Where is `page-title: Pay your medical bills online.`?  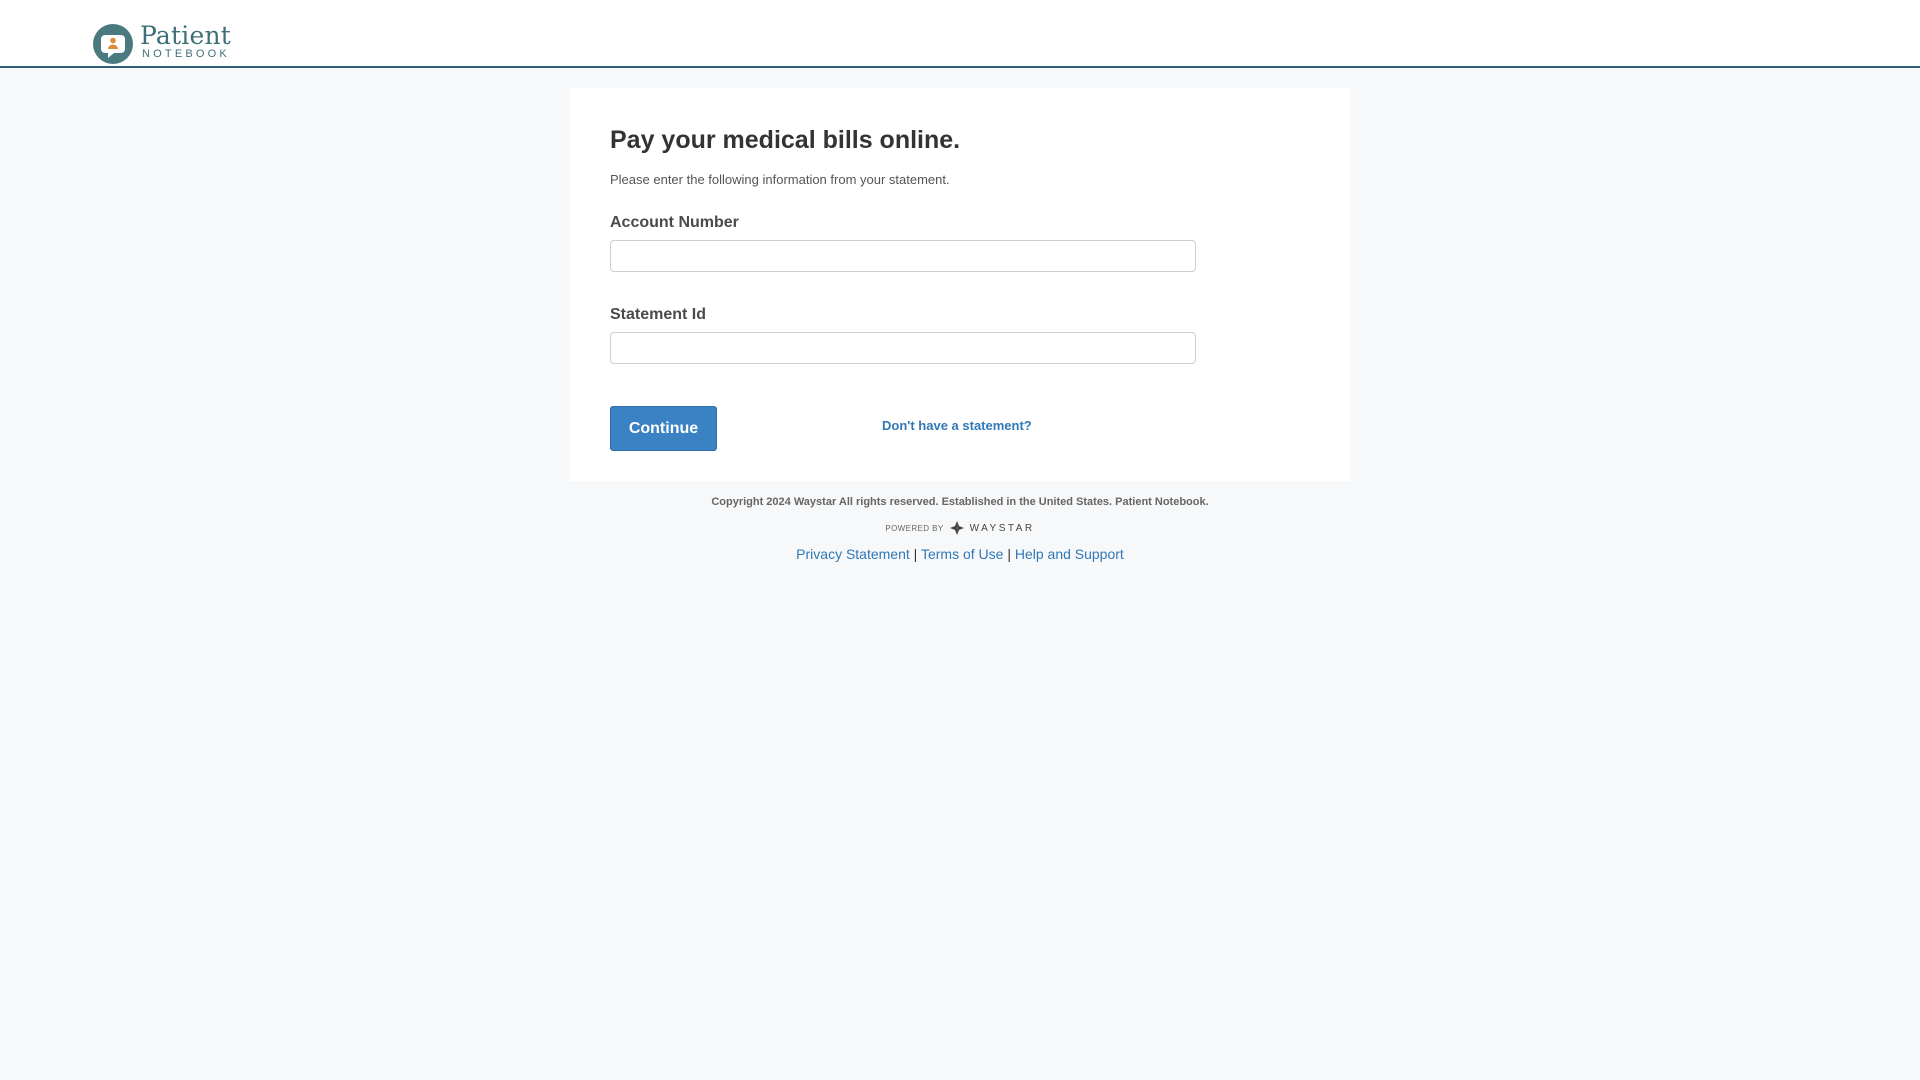
page-title: Pay your medical bills online. is located at coordinates (785, 140).